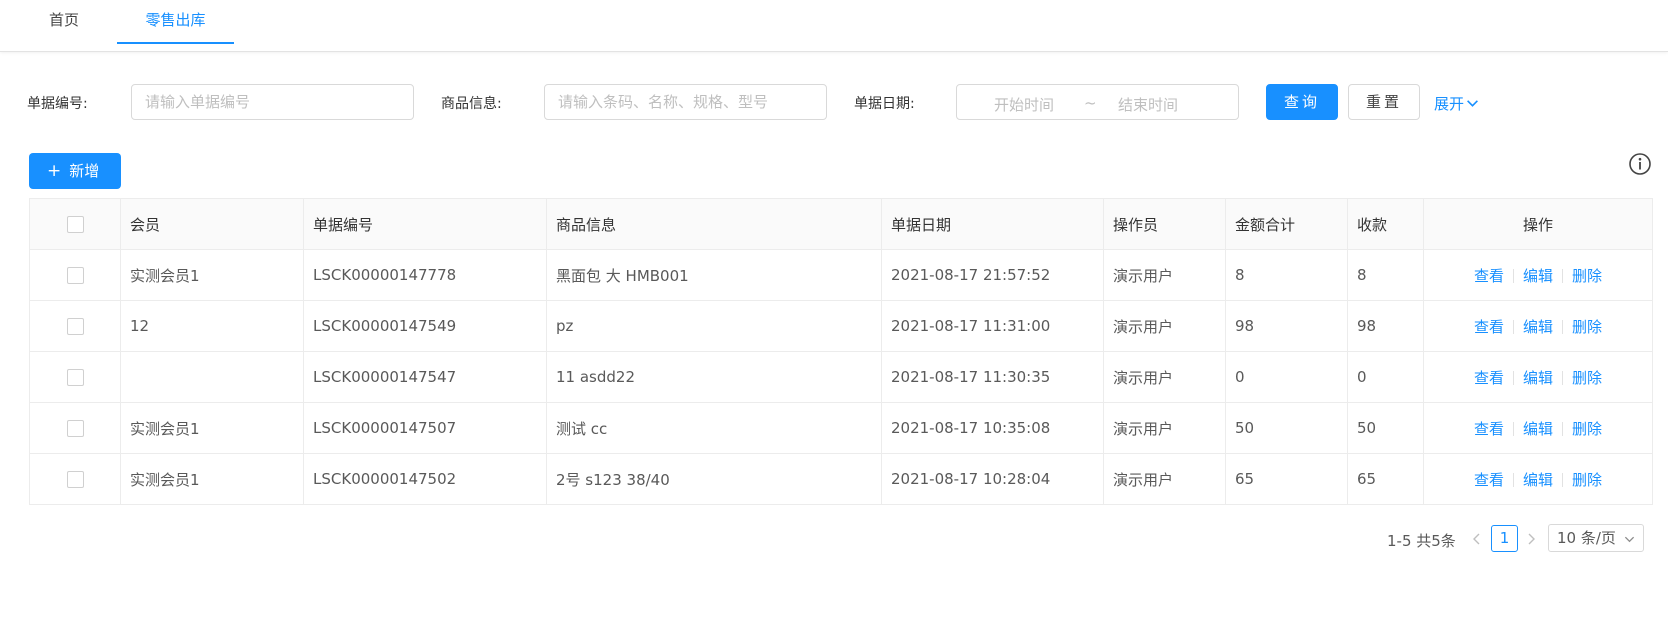  Describe the element at coordinates (1024, 104) in the screenshot. I see `start-time-input: 开始时间` at that location.